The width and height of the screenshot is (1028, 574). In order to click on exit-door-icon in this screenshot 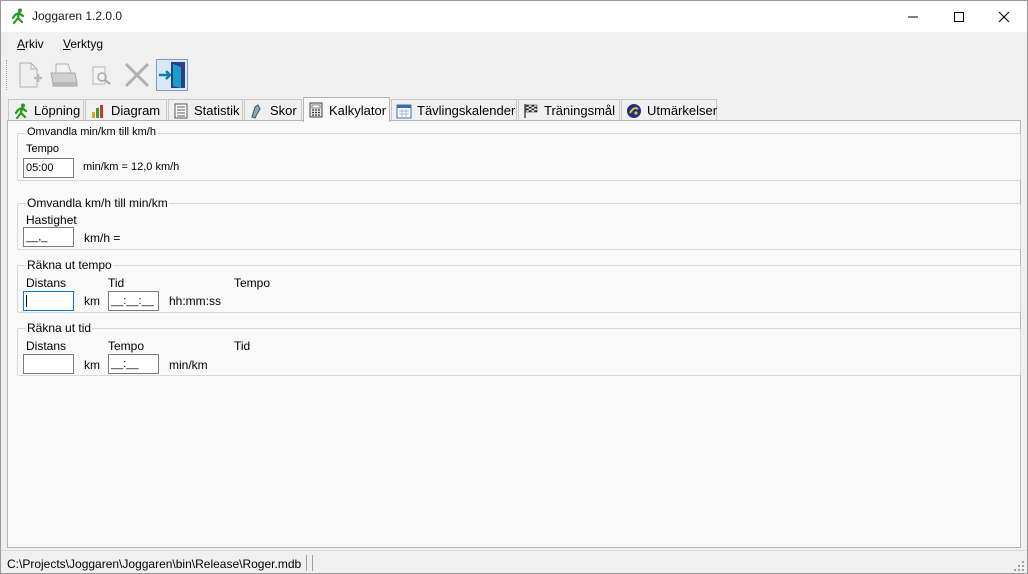, I will do `click(172, 75)`.